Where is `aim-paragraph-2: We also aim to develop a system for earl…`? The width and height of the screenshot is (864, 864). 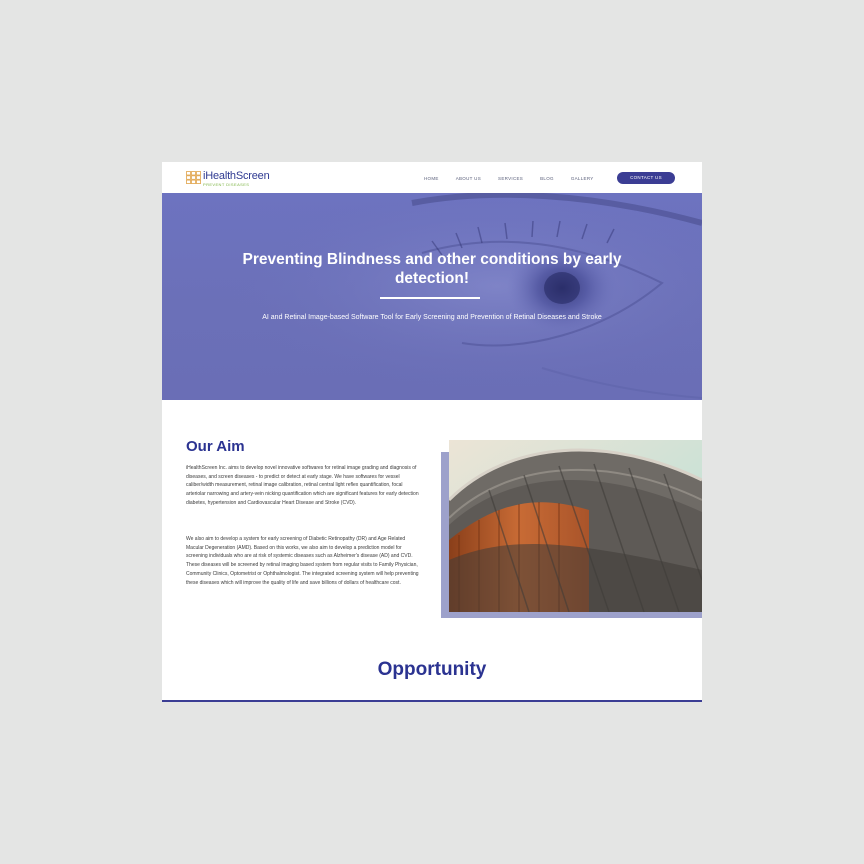
aim-paragraph-2: We also aim to develop a system for earl… is located at coordinates (302, 561).